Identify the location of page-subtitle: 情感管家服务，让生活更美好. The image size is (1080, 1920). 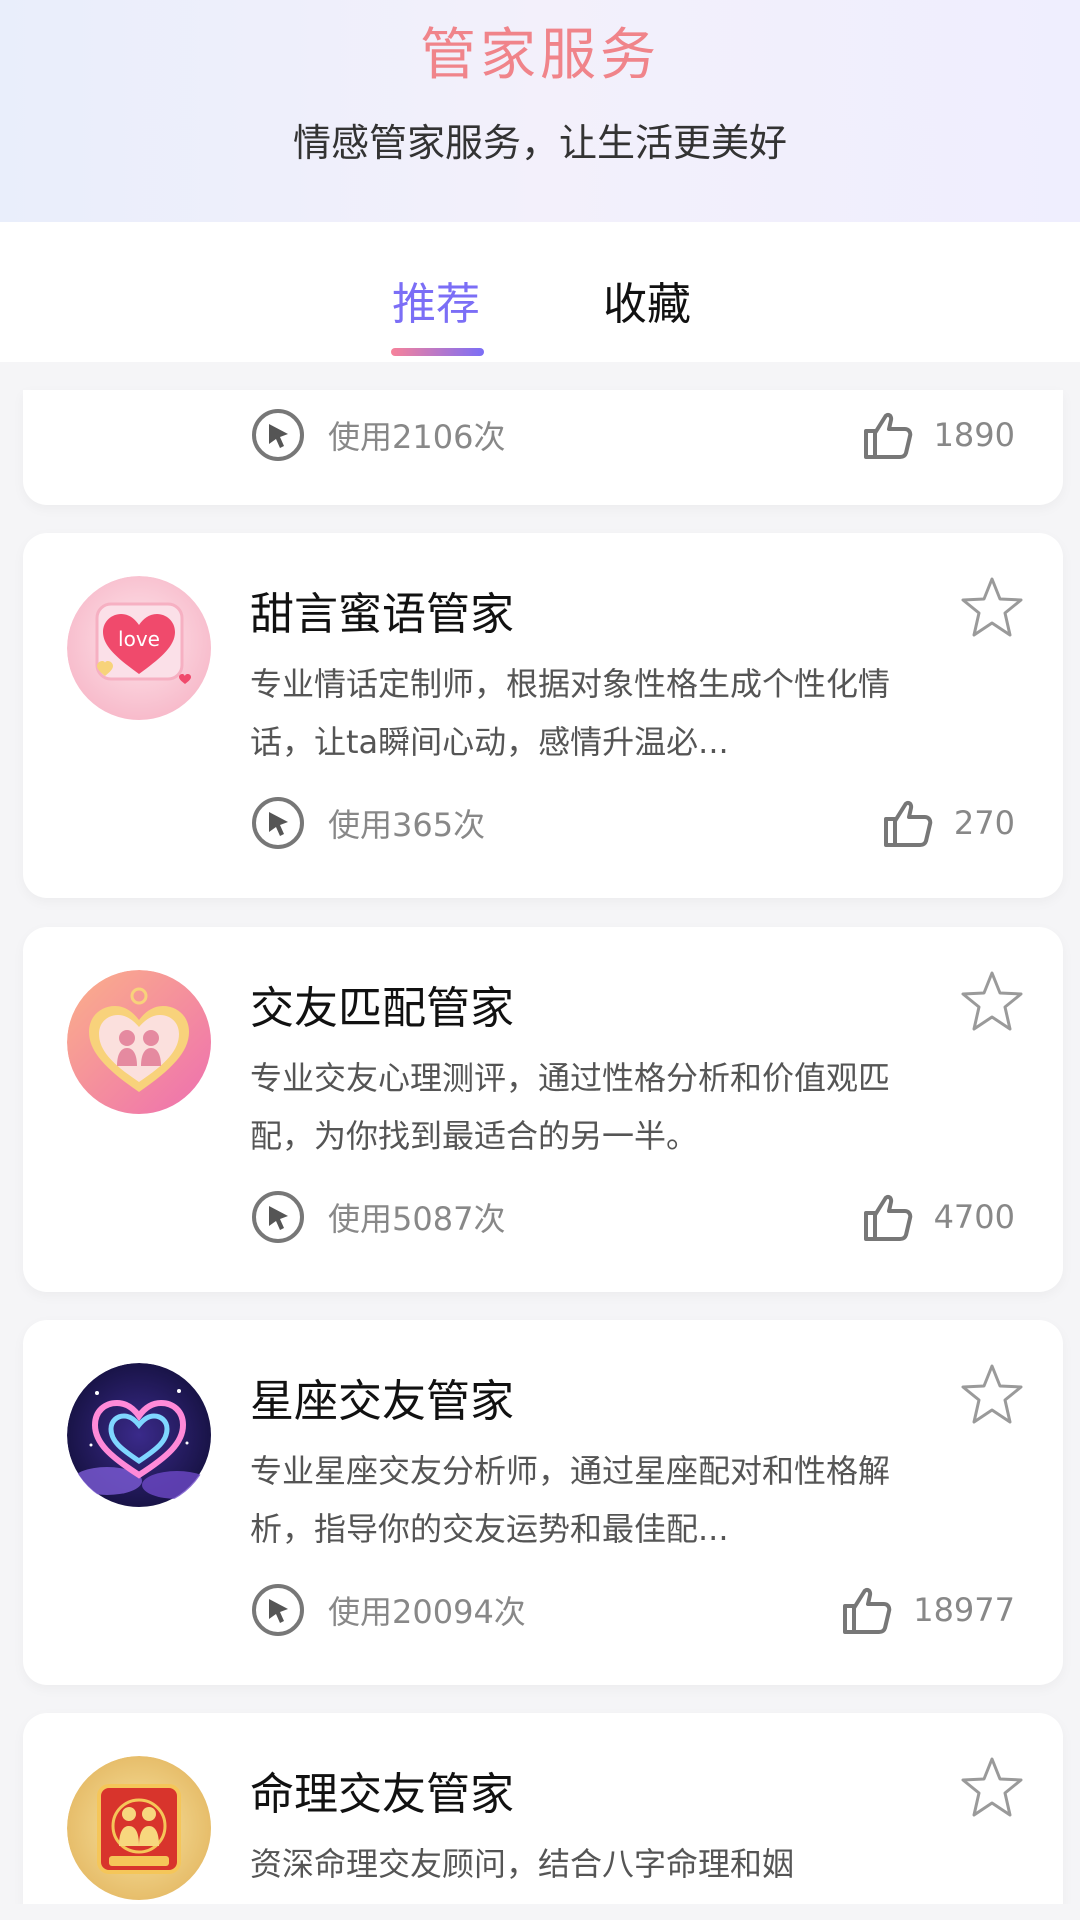
(539, 143).